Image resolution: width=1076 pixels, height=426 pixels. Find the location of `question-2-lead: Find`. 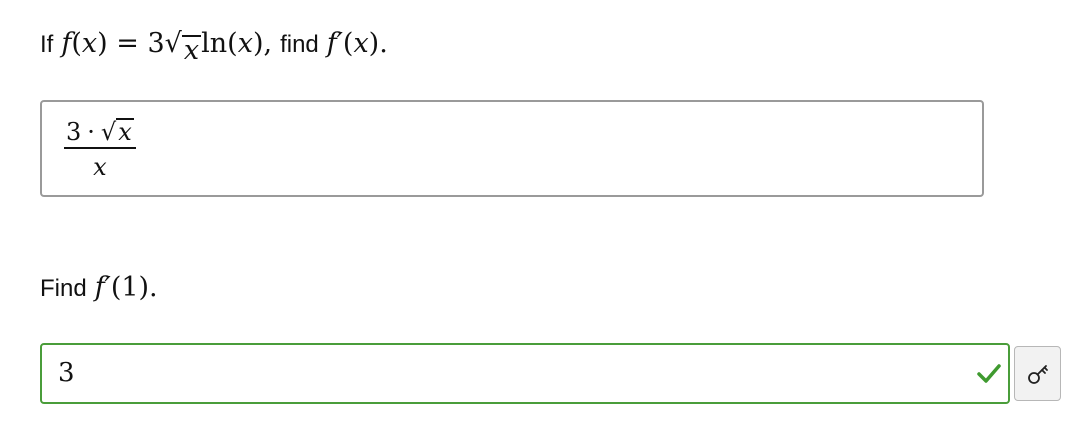

question-2-lead: Find is located at coordinates (63, 288).